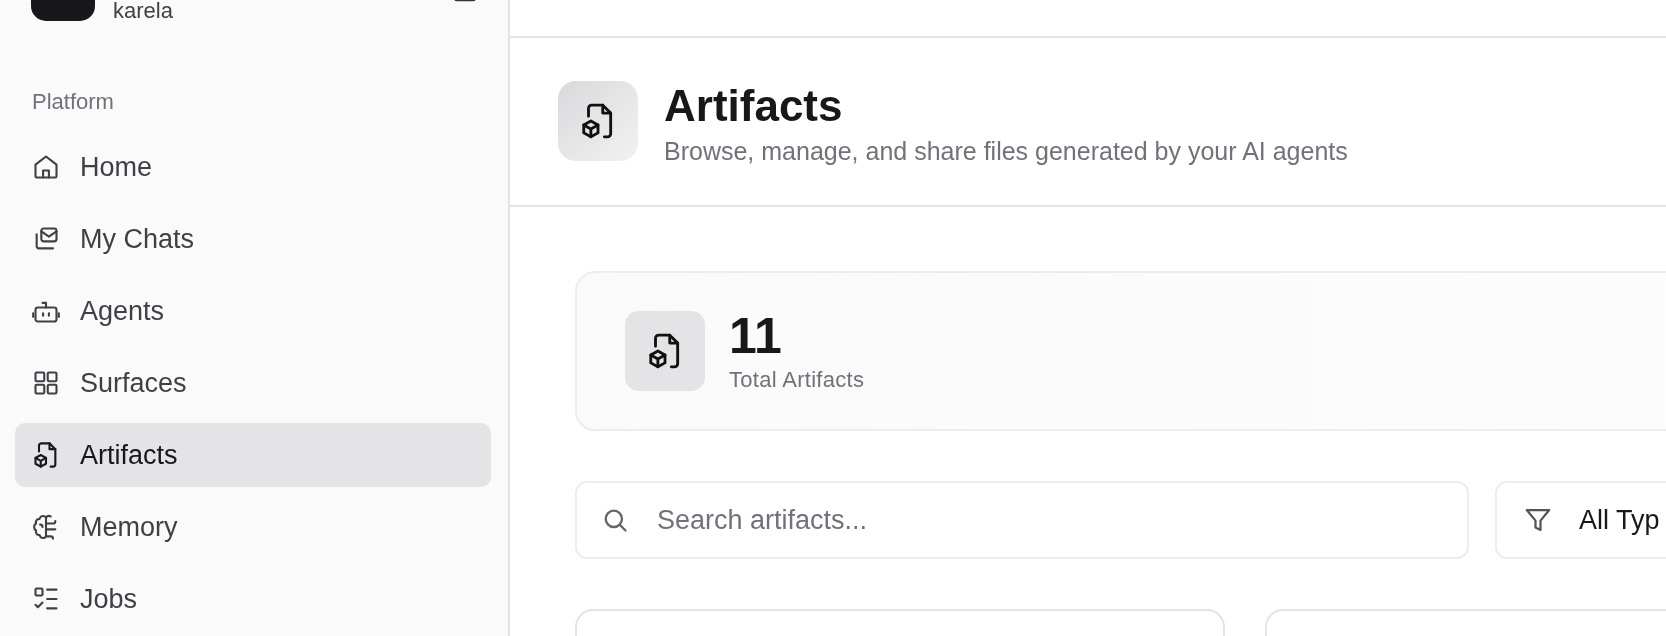  What do you see at coordinates (46, 383) in the screenshot?
I see `grid-icon` at bounding box center [46, 383].